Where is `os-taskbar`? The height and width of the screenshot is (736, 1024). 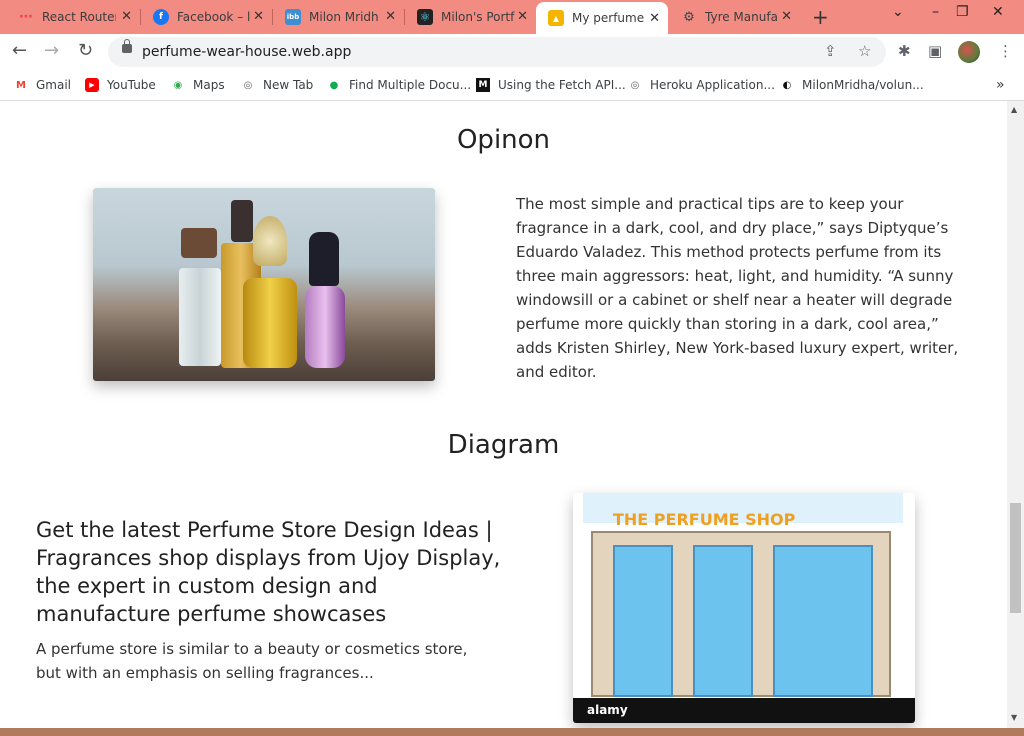 os-taskbar is located at coordinates (512, 732).